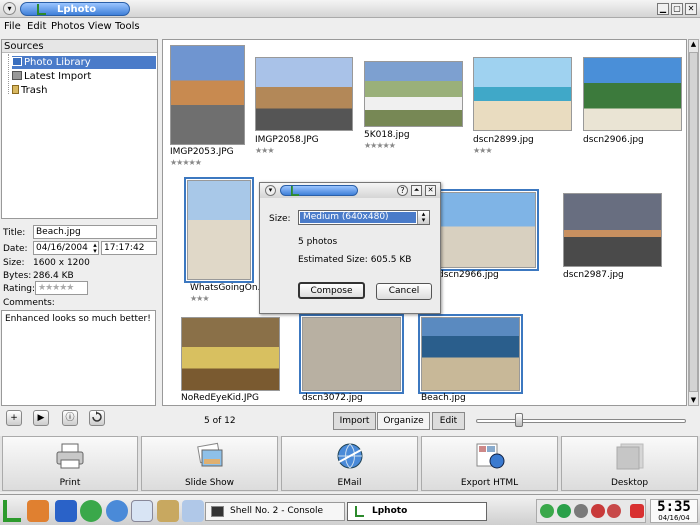  I want to click on clipboard-icon, so click(614, 511).